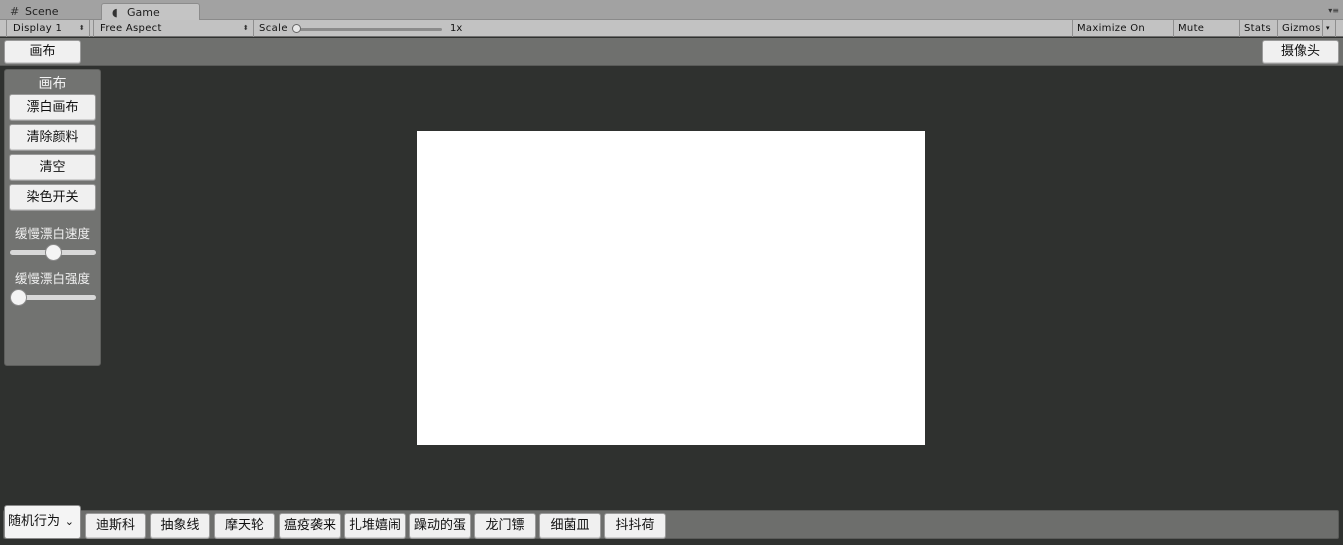 The image size is (1343, 545). I want to click on scale-slider-track, so click(369, 29).